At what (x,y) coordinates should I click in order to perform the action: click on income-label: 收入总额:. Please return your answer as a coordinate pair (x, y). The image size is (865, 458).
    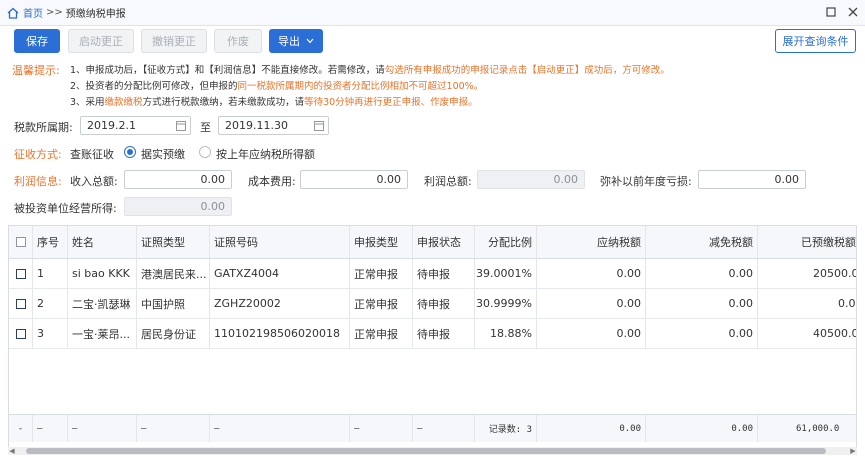
    Looking at the image, I should click on (94, 181).